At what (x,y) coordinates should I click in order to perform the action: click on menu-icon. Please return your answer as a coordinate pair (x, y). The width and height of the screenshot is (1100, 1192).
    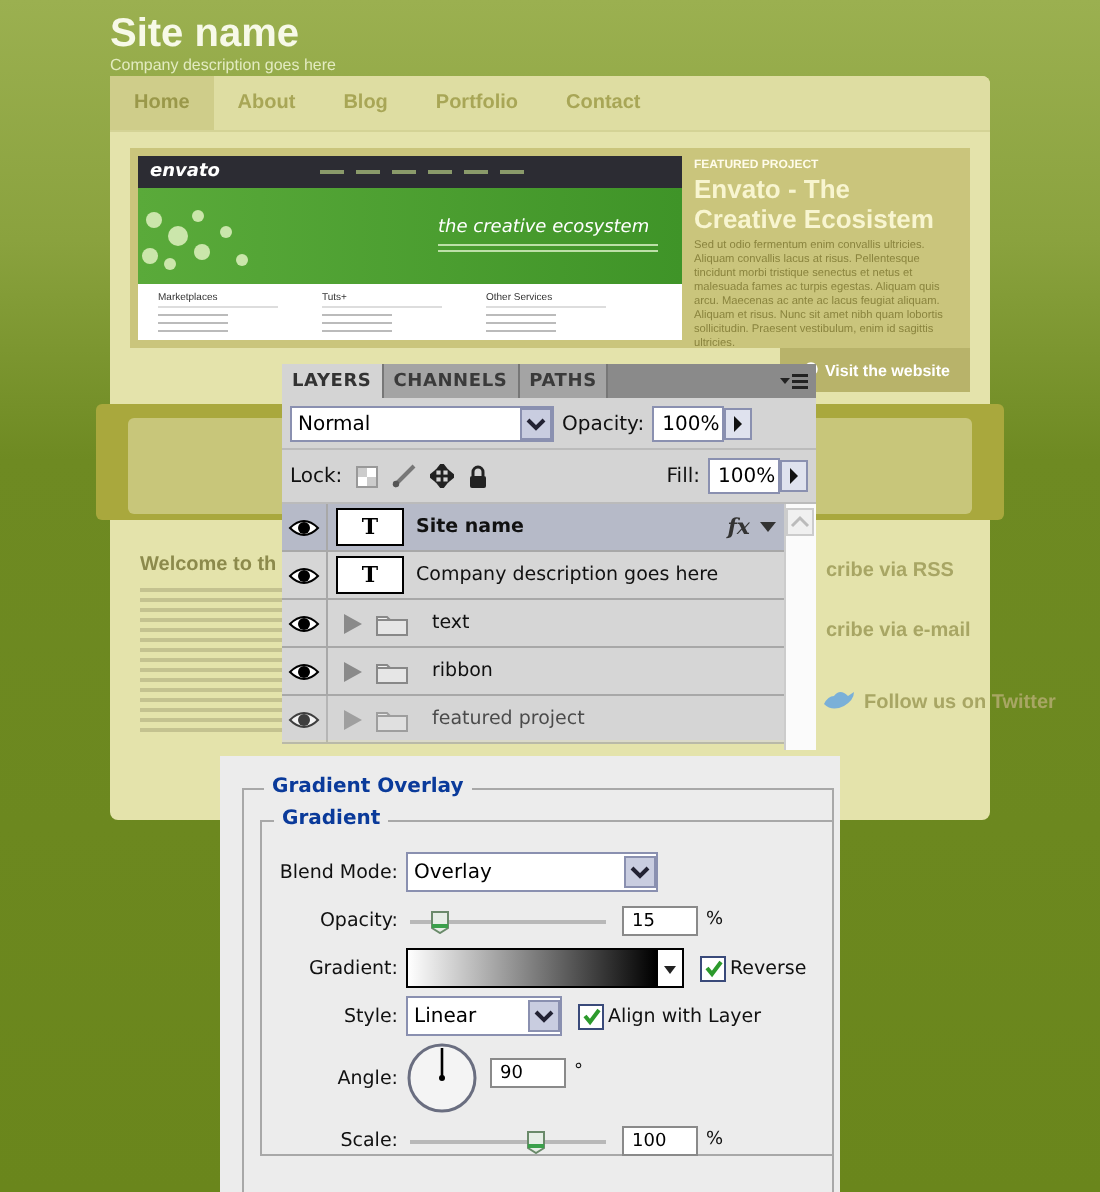
    Looking at the image, I should click on (794, 381).